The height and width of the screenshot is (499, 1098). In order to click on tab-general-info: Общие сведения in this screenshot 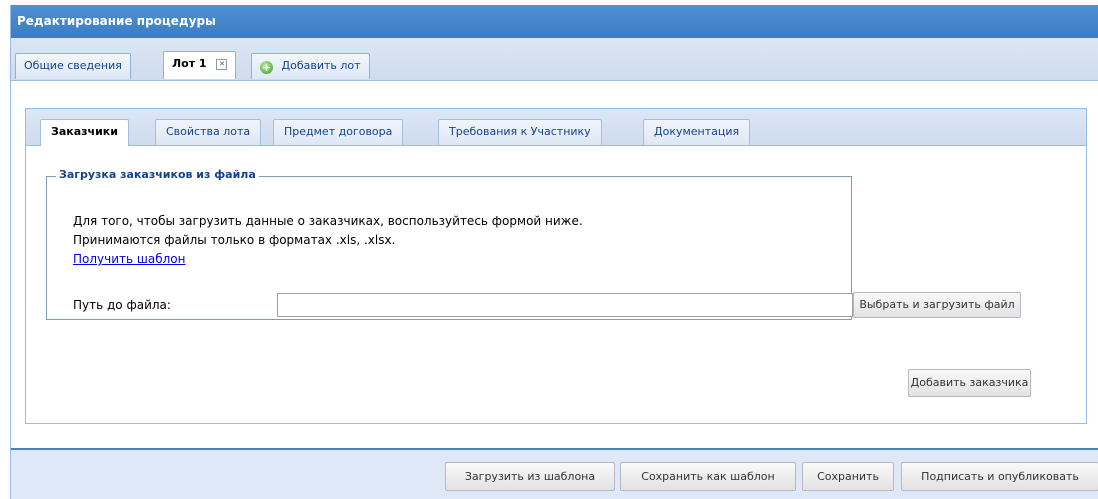, I will do `click(73, 66)`.